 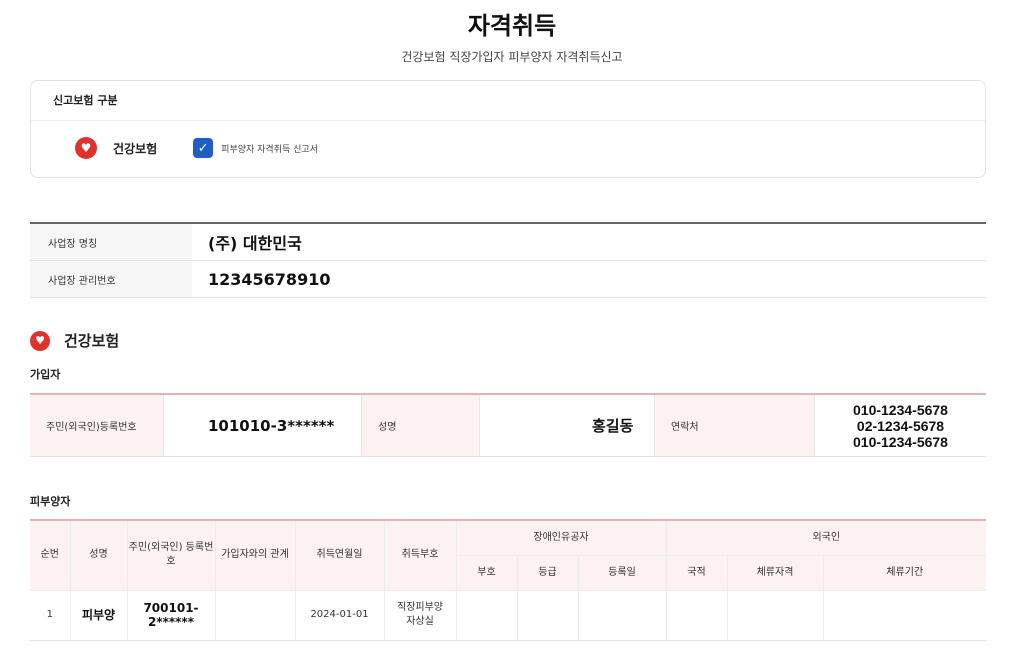 I want to click on col-header-disabled-reg-date: 등록일, so click(x=622, y=573).